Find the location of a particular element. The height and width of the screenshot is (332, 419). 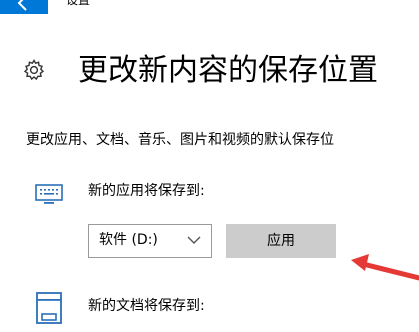

window-title: 设置 is located at coordinates (78, 3).